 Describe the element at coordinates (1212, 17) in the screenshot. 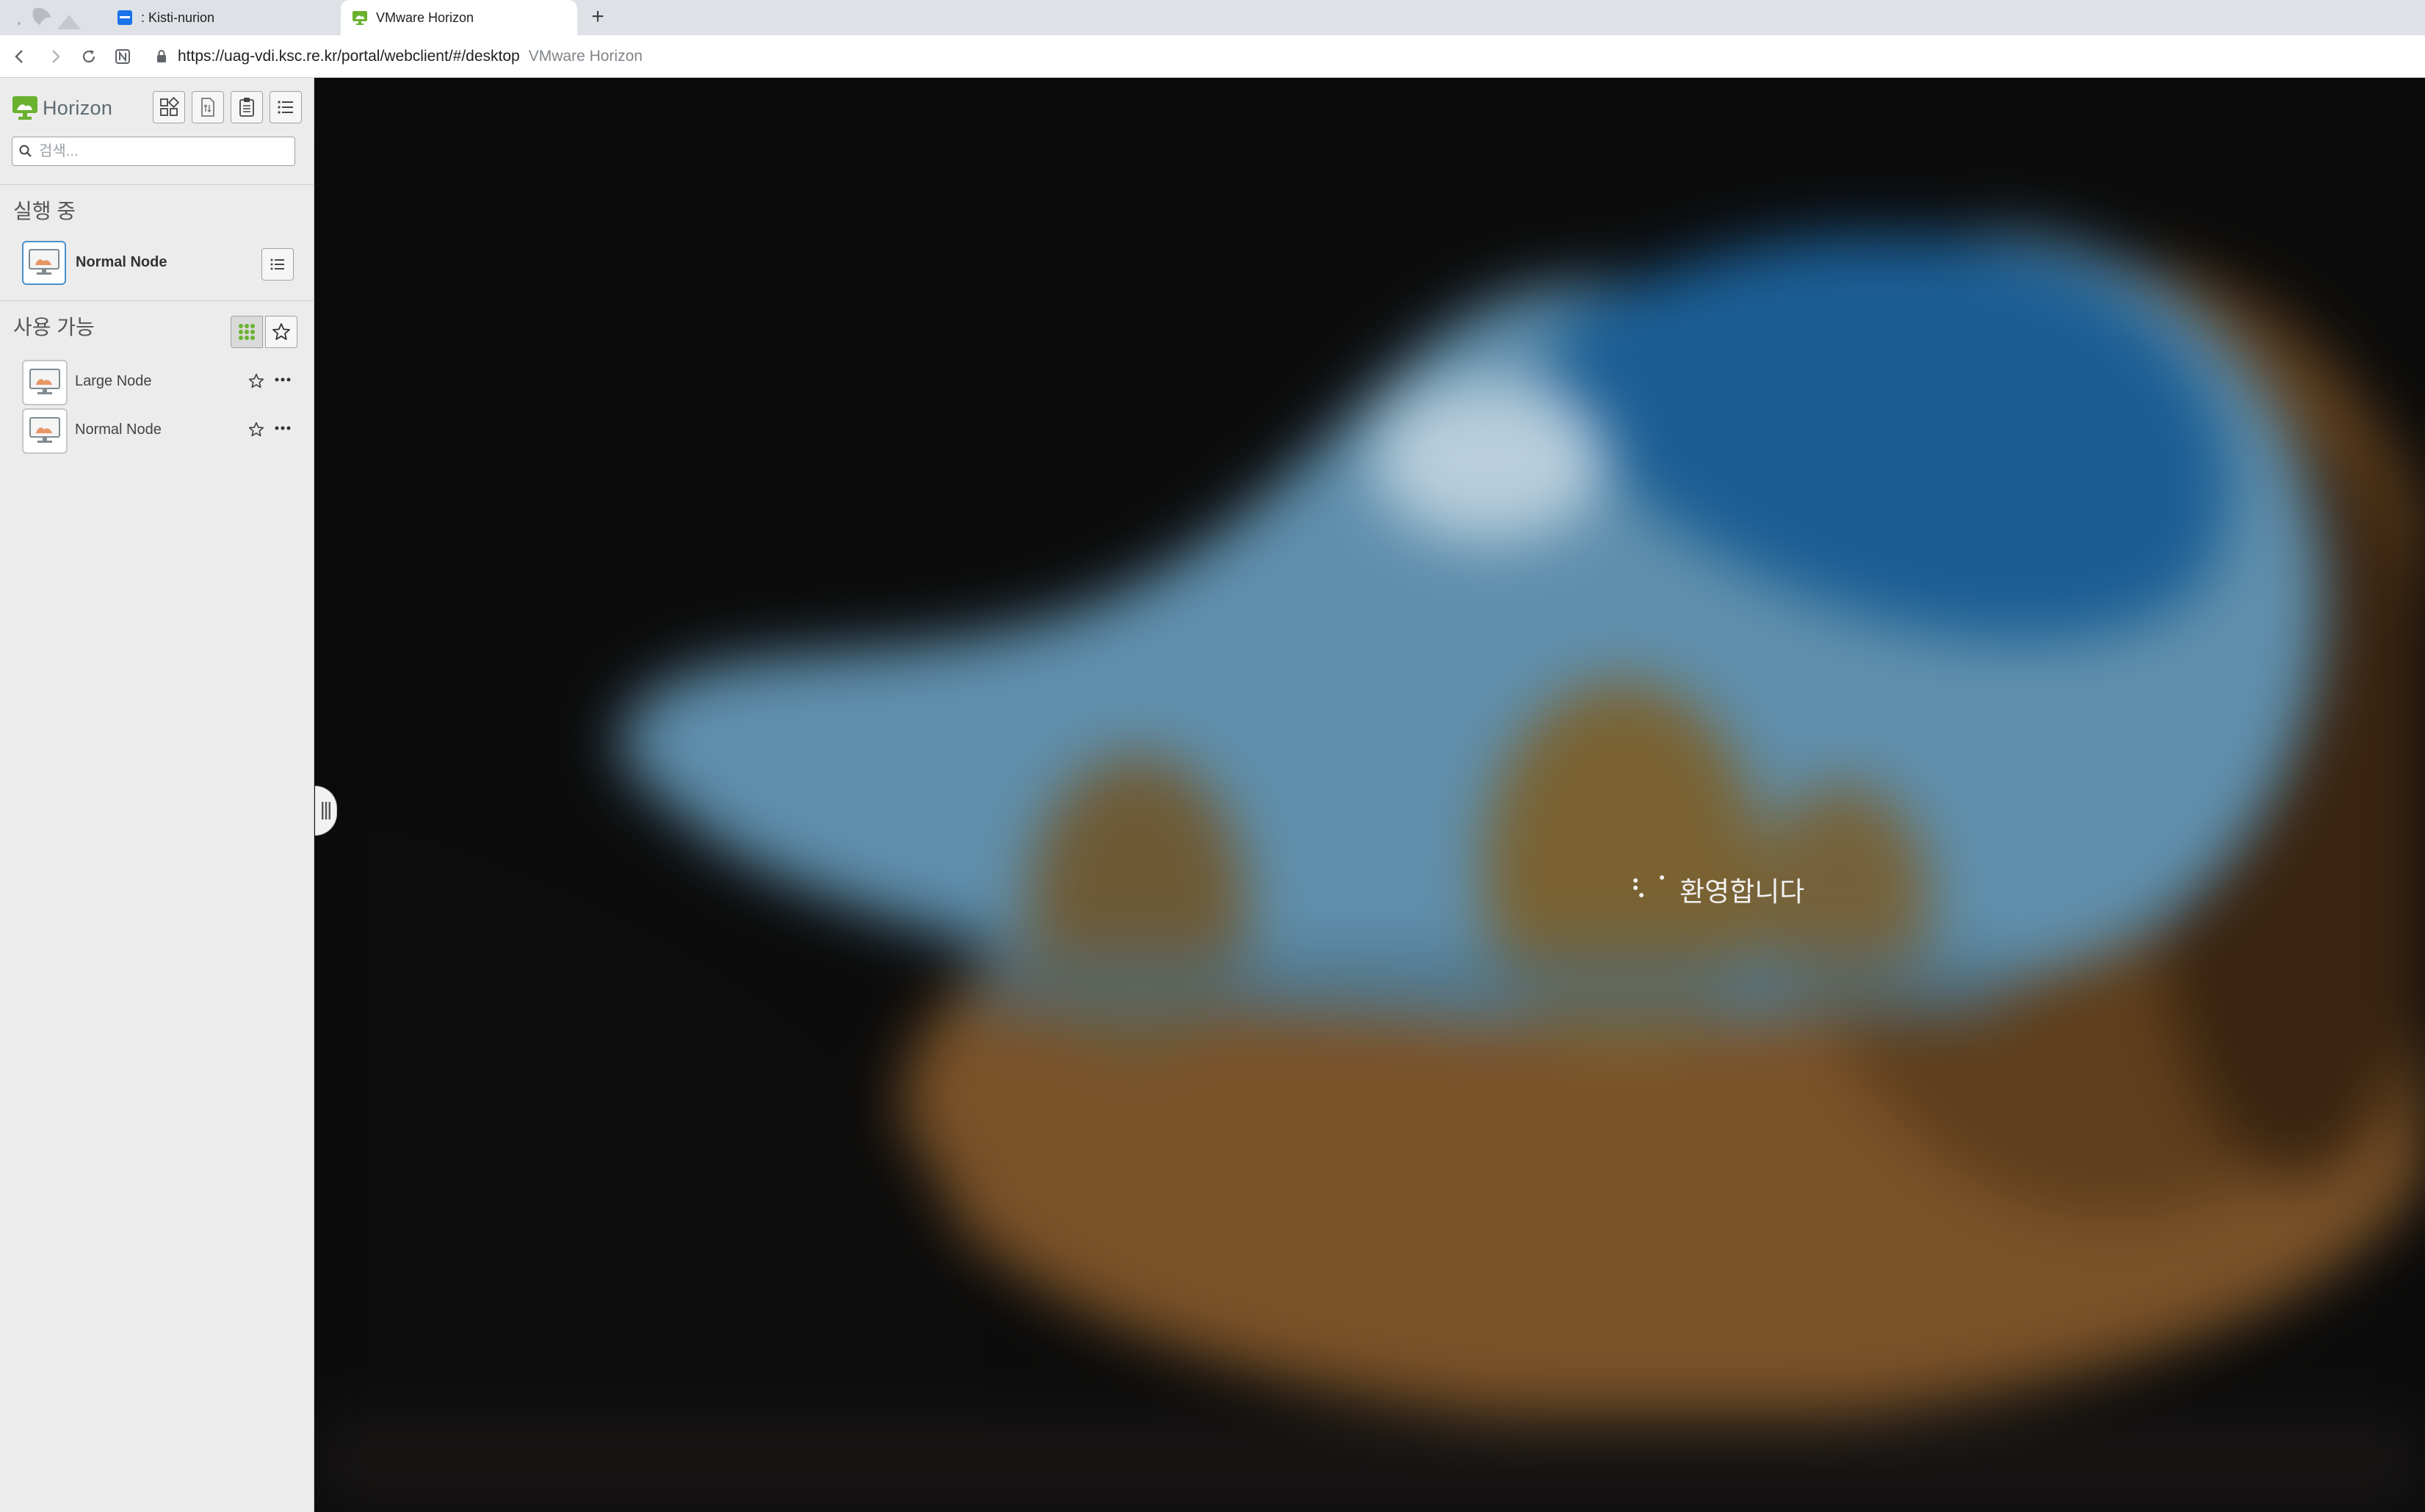

I see `browser-tab-bar: : Kisti-nurion VMware Horizon +` at that location.